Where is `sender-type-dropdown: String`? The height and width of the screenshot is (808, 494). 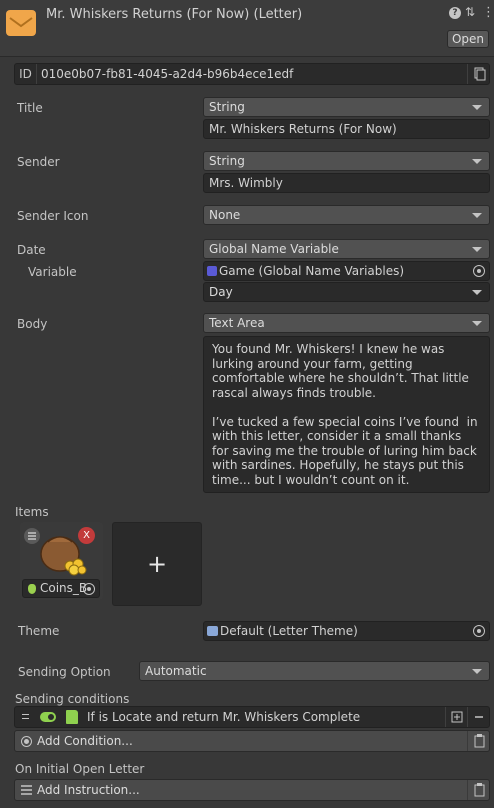
sender-type-dropdown: String is located at coordinates (346, 161).